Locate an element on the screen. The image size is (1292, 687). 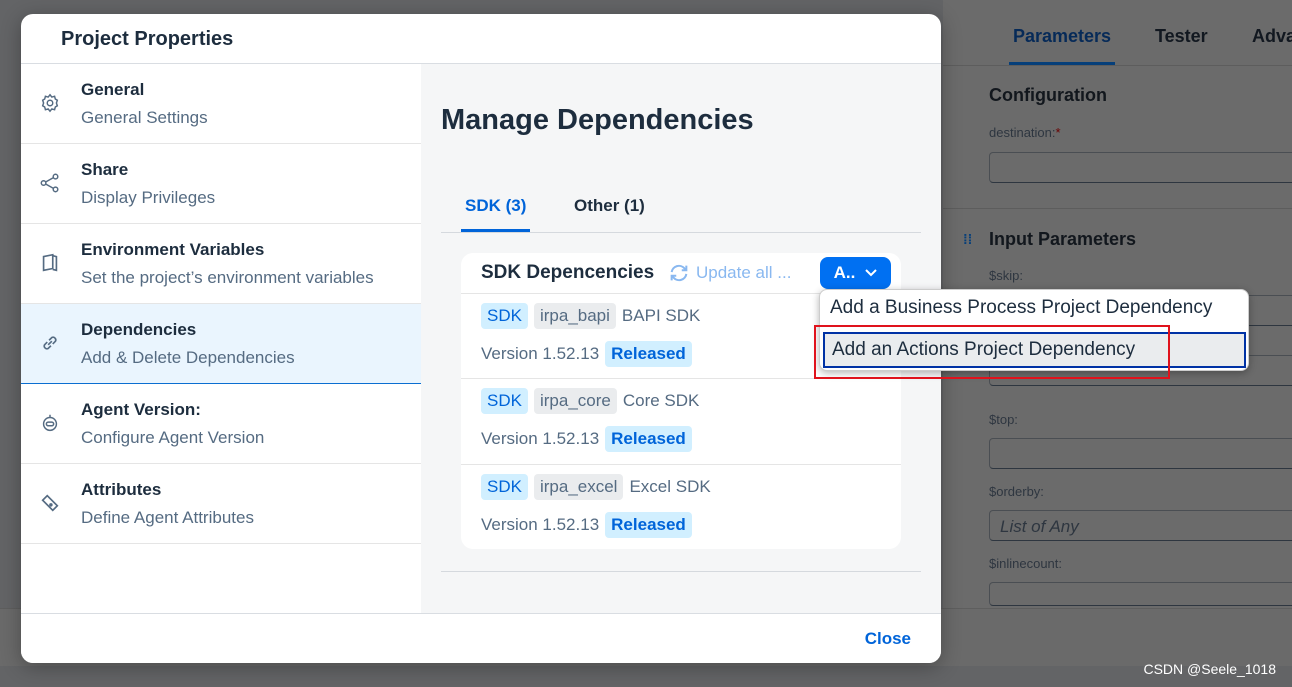
nav-title: Dependencies is located at coordinates (139, 329).